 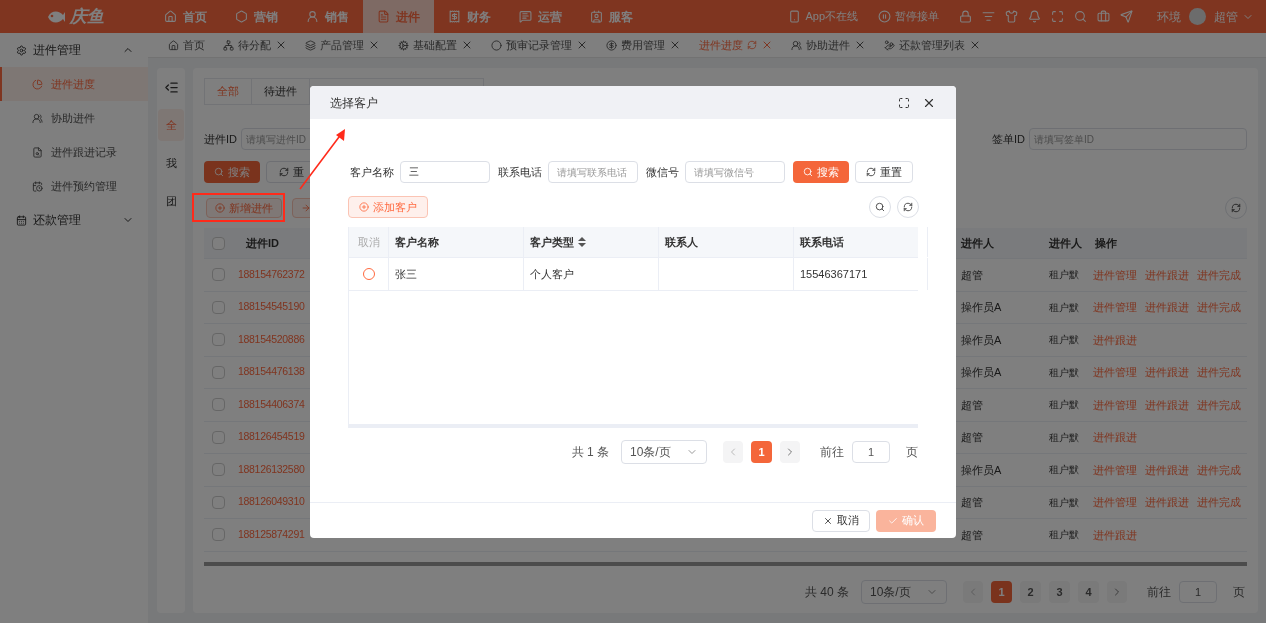 What do you see at coordinates (171, 87) in the screenshot?
I see `menu-icon` at bounding box center [171, 87].